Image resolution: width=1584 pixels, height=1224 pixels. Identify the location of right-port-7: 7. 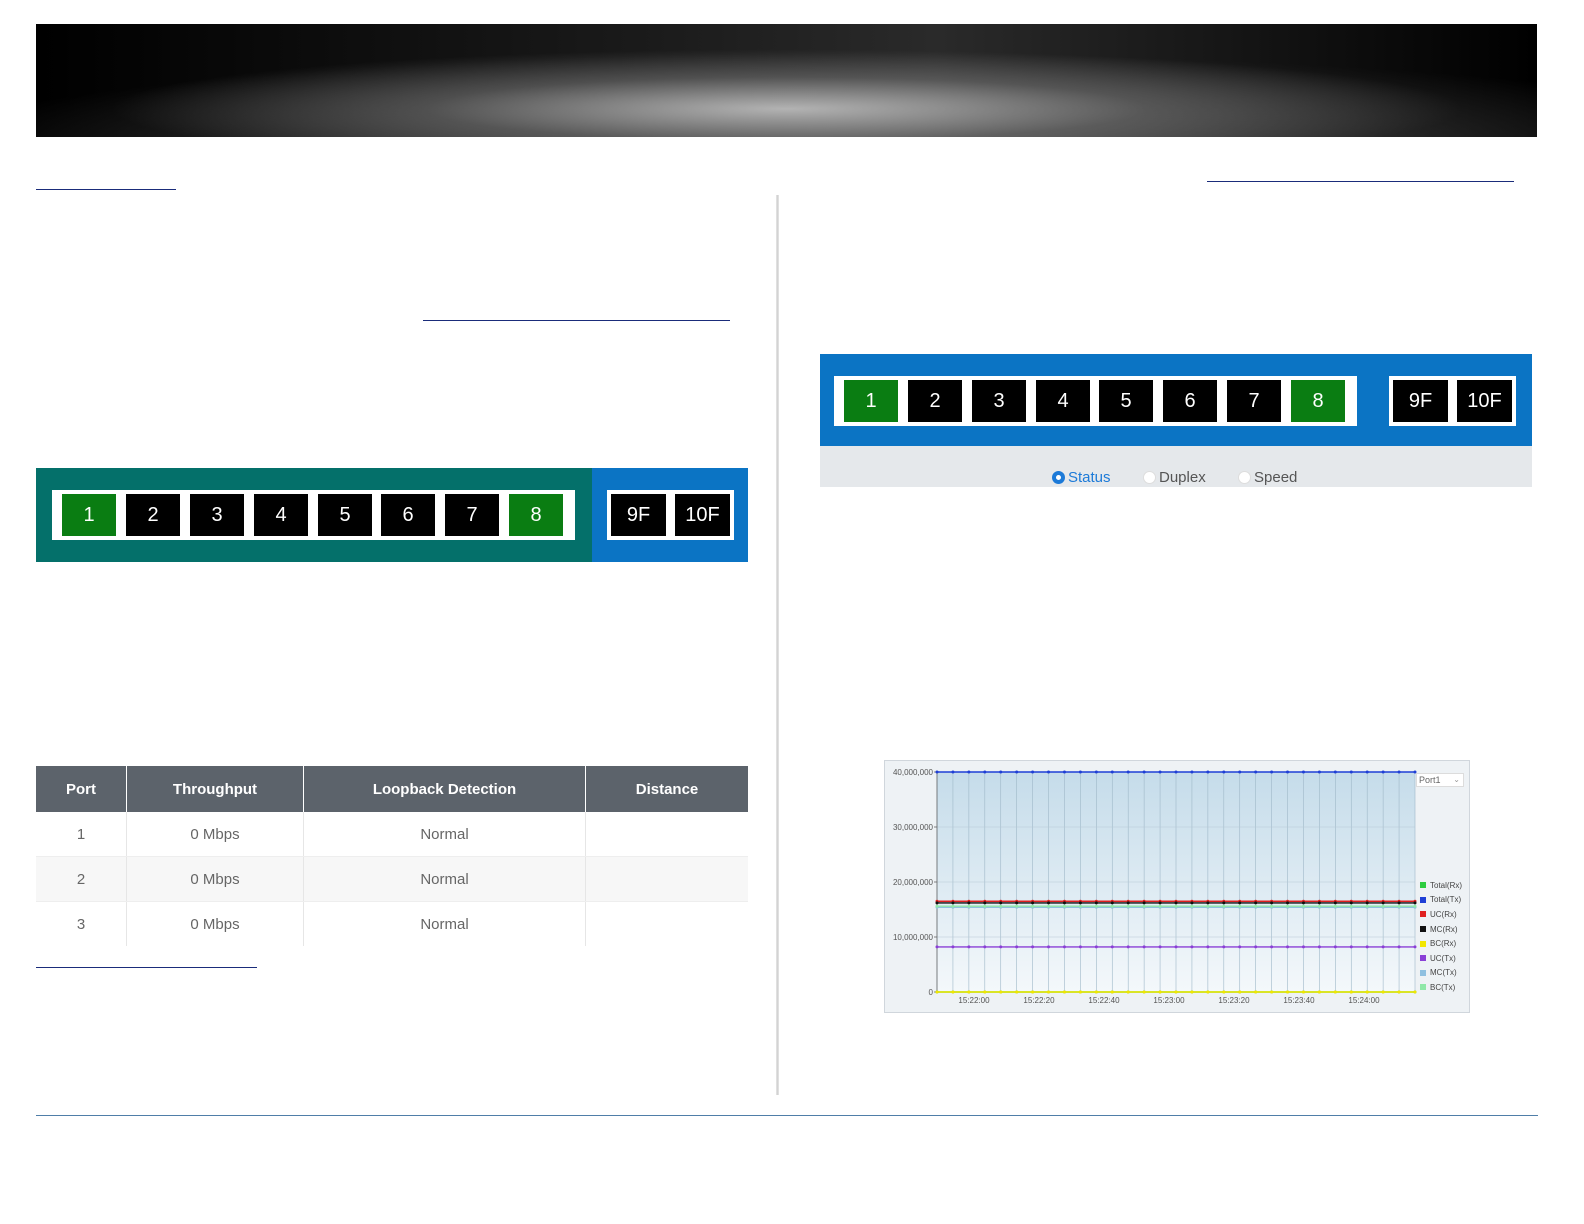
(1254, 401).